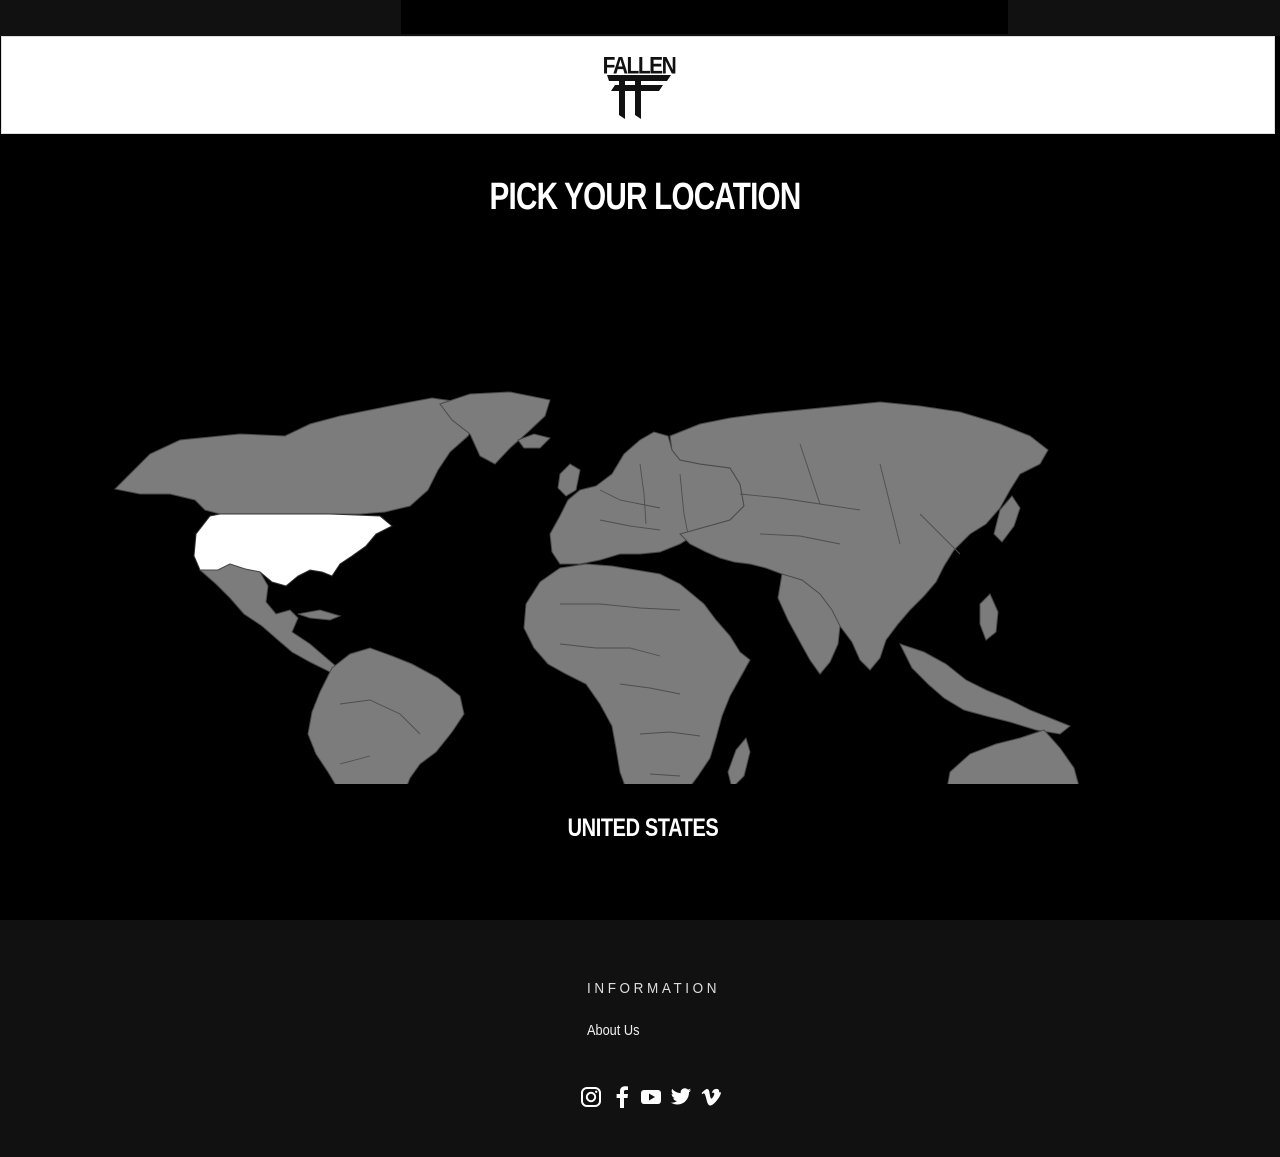 The image size is (1280, 1157). I want to click on page-title: PICK YOUR LOCATION, so click(645, 197).